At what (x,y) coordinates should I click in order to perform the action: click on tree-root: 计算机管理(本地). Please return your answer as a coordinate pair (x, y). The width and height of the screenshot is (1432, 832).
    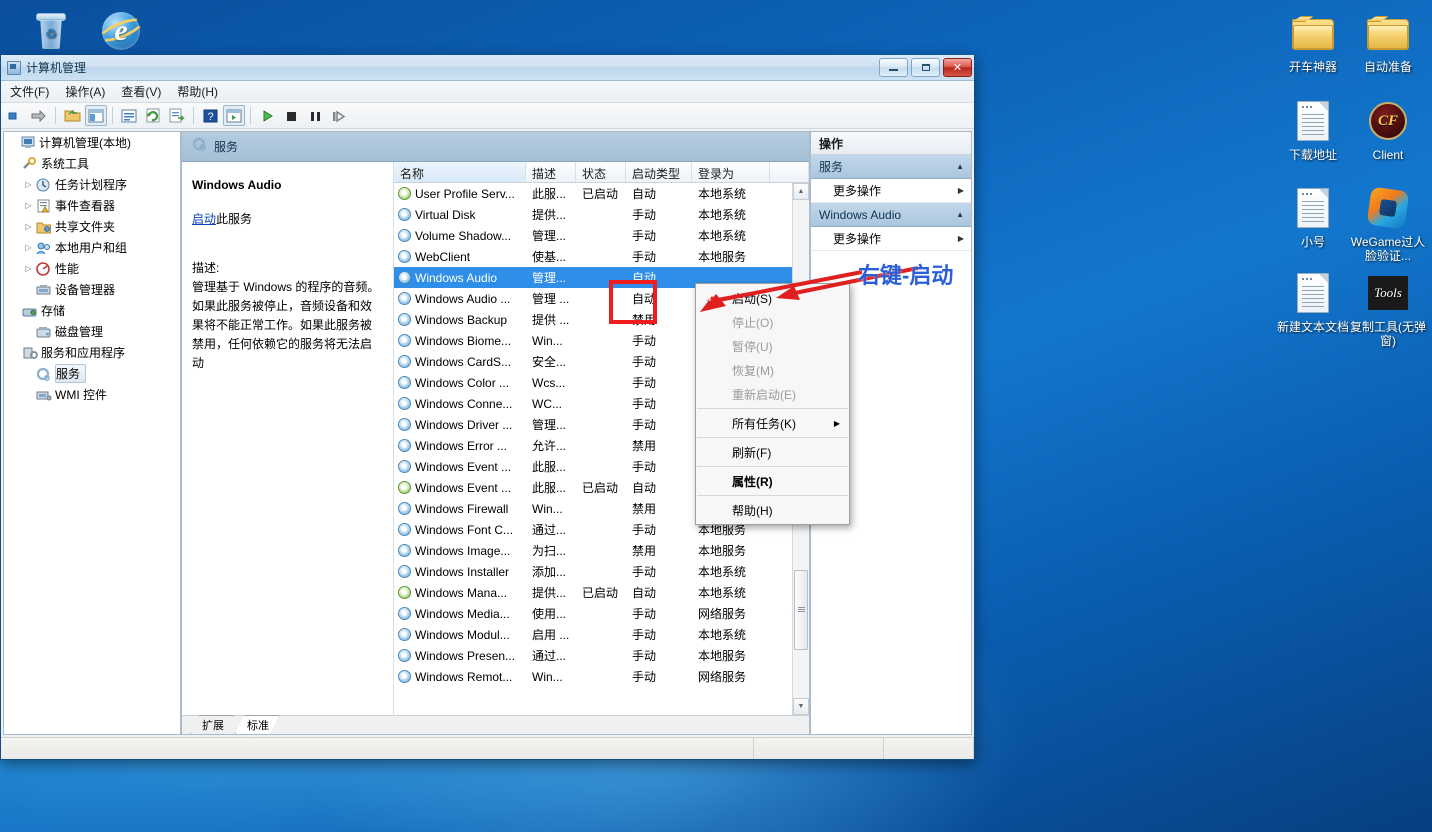
    Looking at the image, I should click on (92, 142).